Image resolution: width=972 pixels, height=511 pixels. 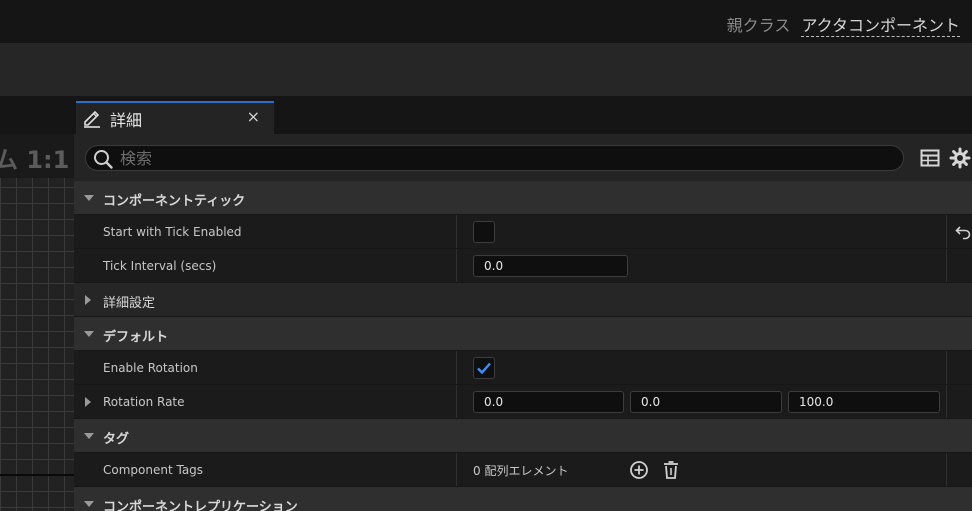 What do you see at coordinates (160, 266) in the screenshot?
I see `property-label: Tick Interval (secs)` at bounding box center [160, 266].